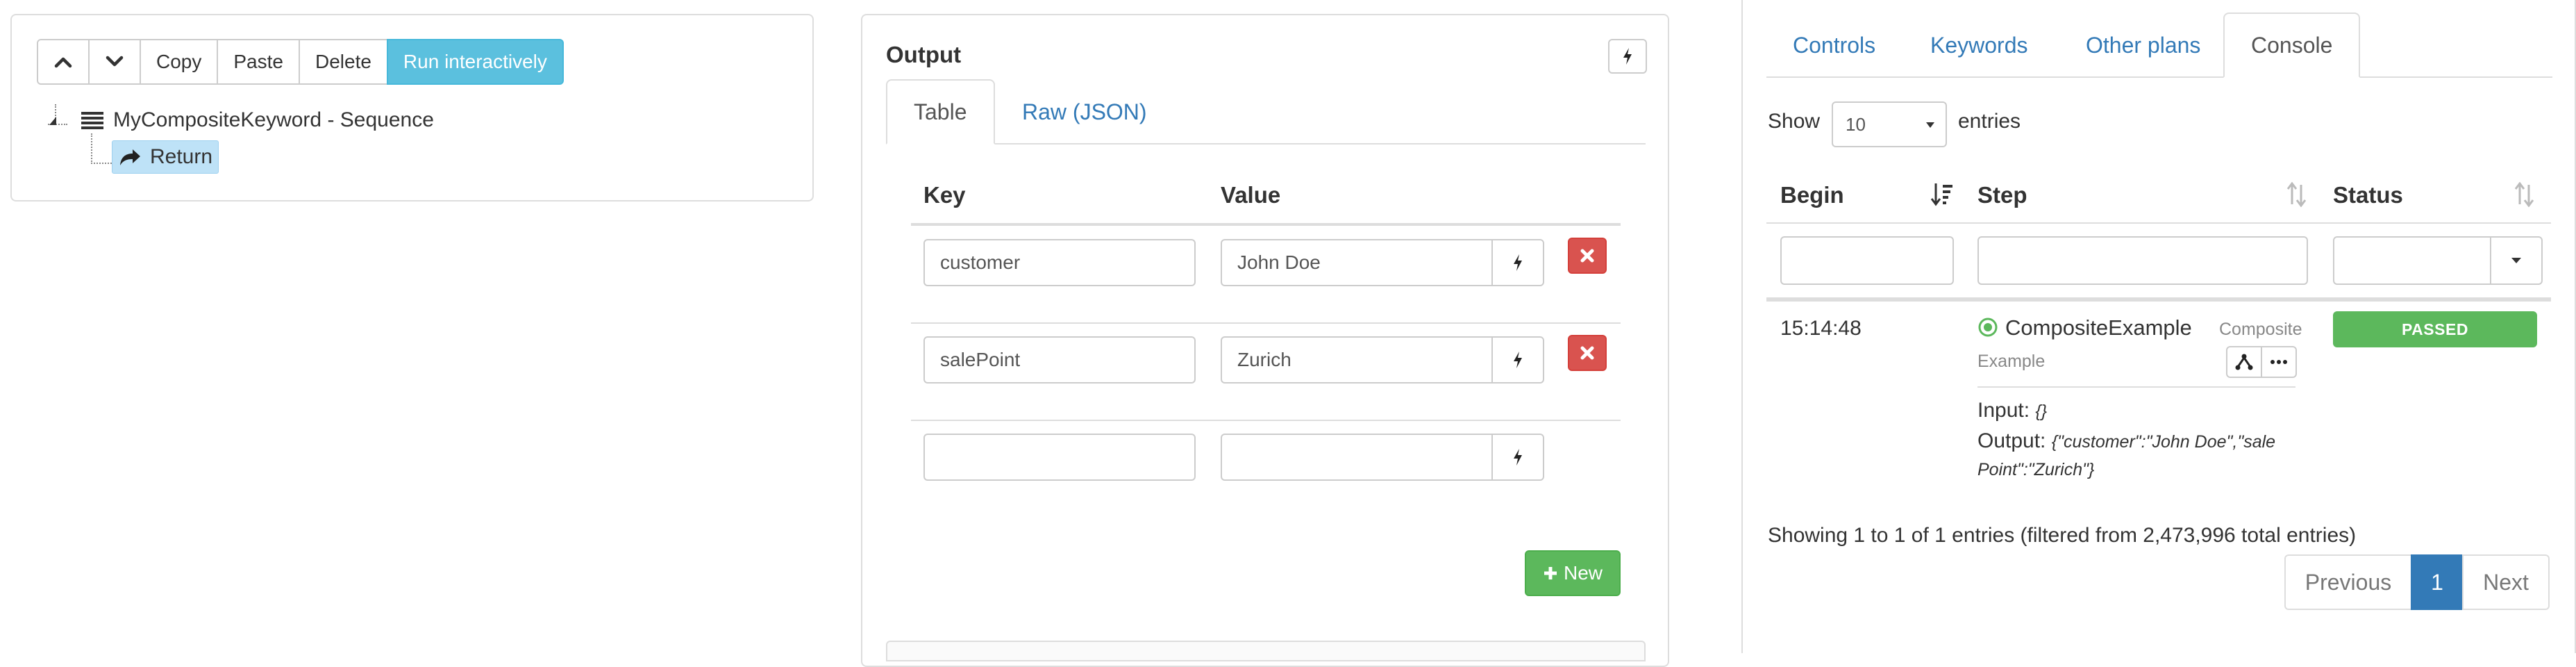  I want to click on more-options-button, so click(2279, 362).